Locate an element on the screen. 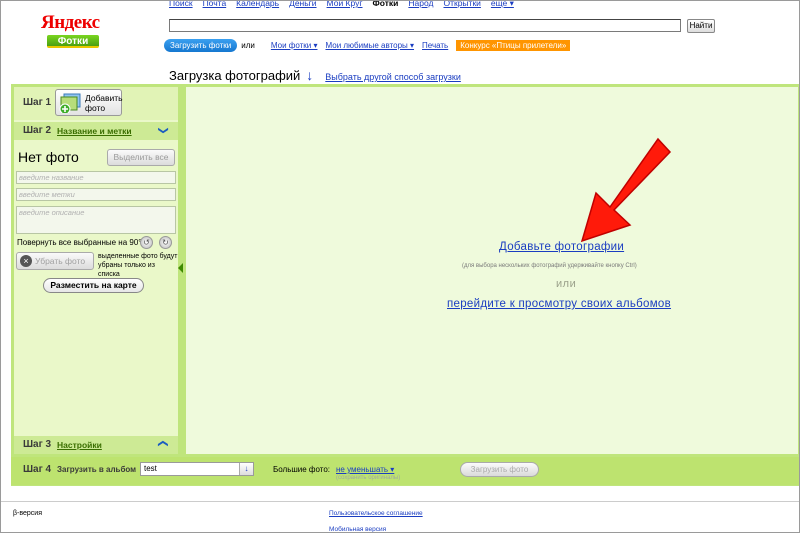 The width and height of the screenshot is (800, 533). alt-upload-method-link: Выбрать другой способ загрузки is located at coordinates (393, 77).